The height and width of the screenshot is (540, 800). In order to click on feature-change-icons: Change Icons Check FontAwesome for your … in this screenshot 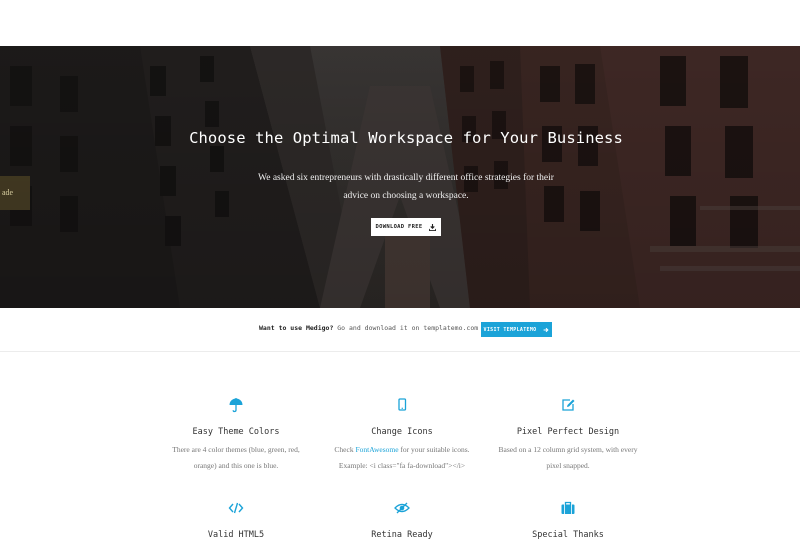, I will do `click(402, 435)`.